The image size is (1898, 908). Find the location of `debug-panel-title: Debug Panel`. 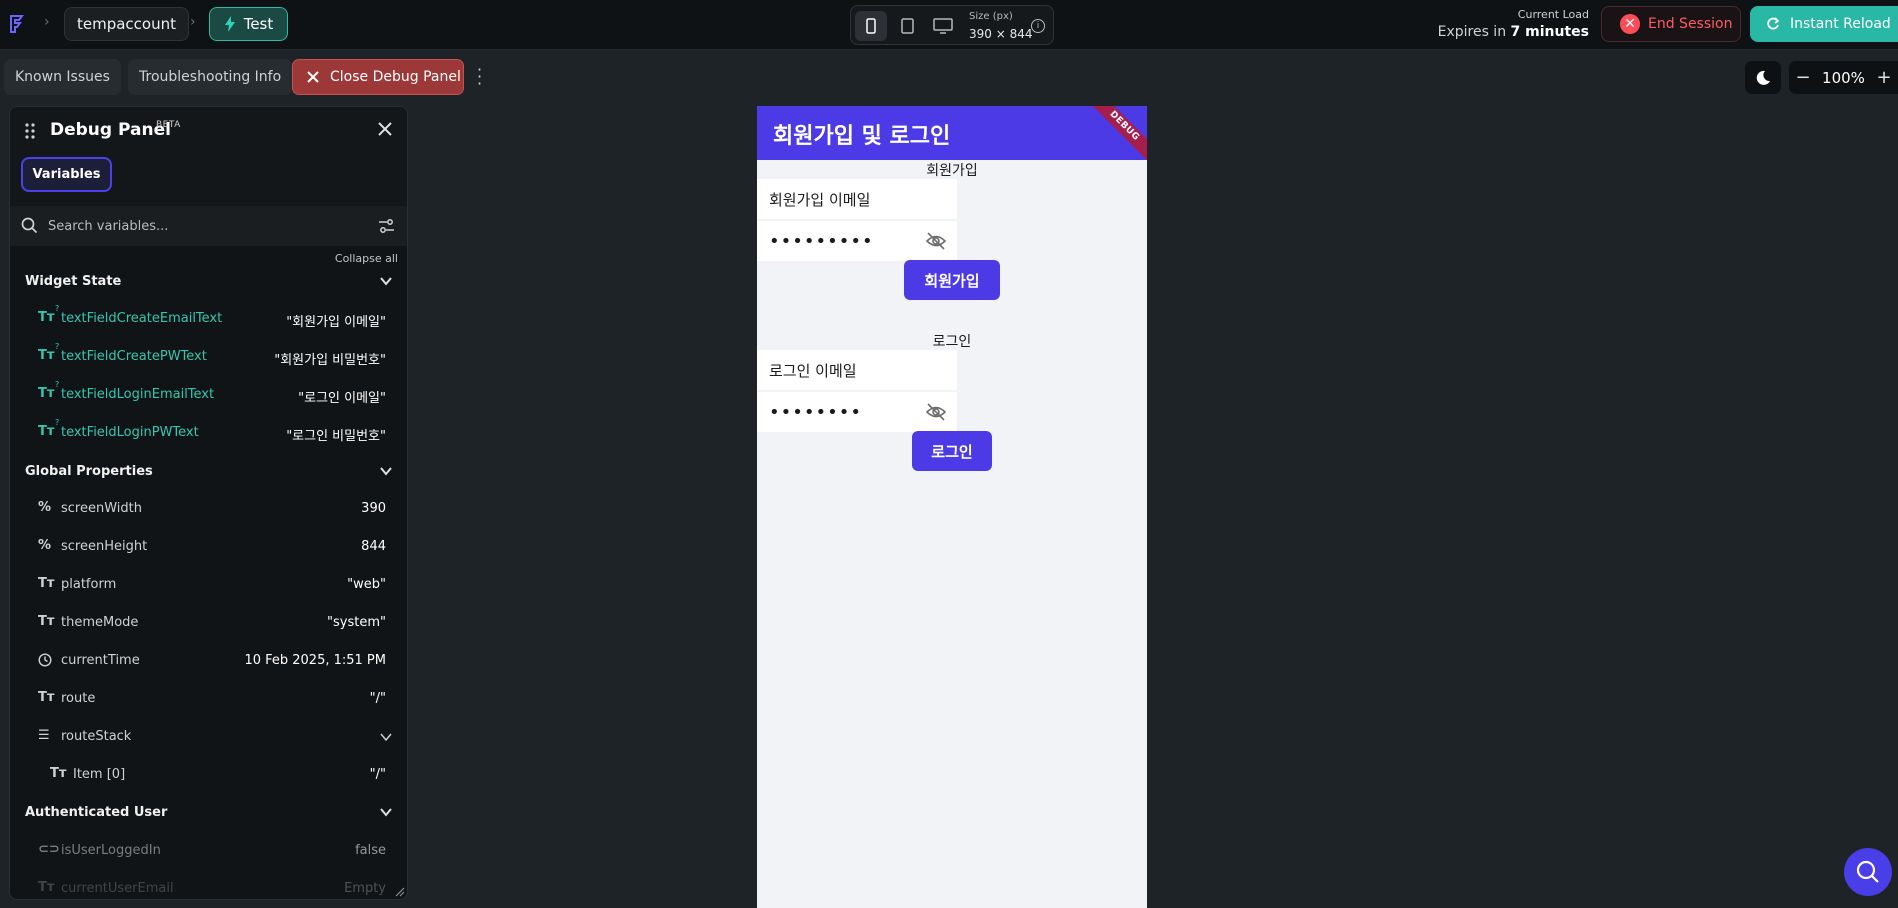

debug-panel-title: Debug Panel is located at coordinates (110, 130).